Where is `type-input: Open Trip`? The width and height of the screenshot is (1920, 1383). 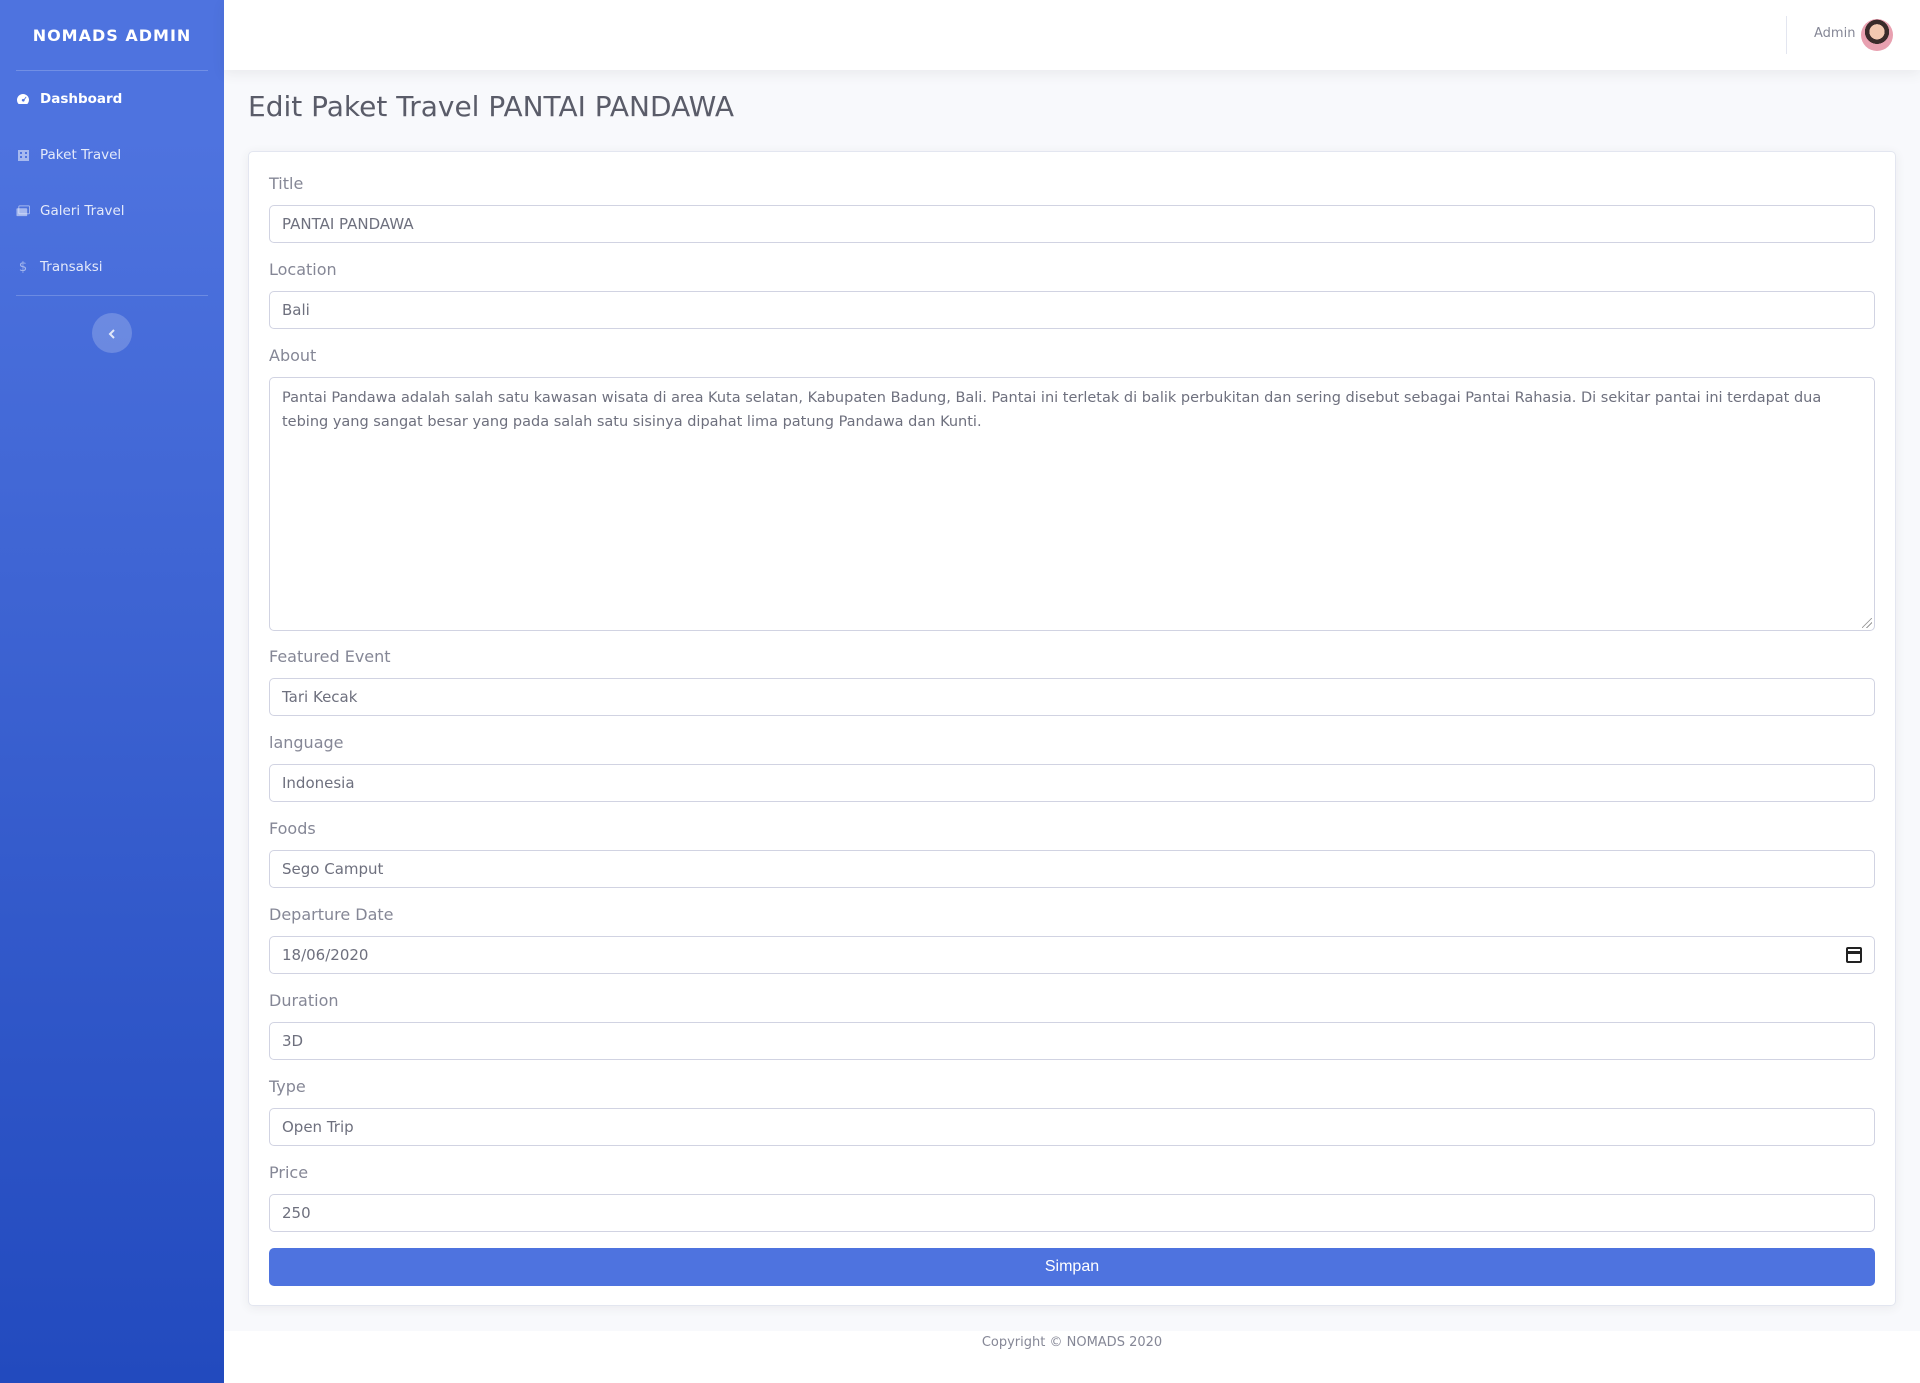 type-input: Open Trip is located at coordinates (1072, 1127).